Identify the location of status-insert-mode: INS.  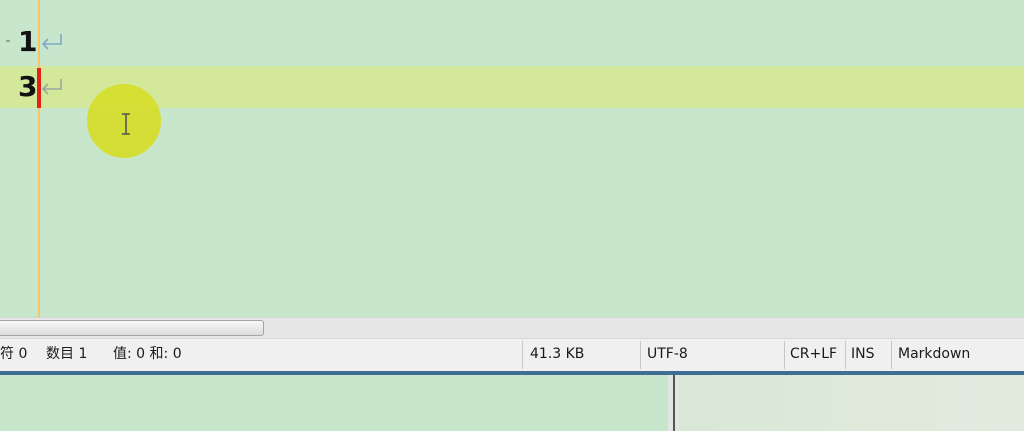
(863, 355).